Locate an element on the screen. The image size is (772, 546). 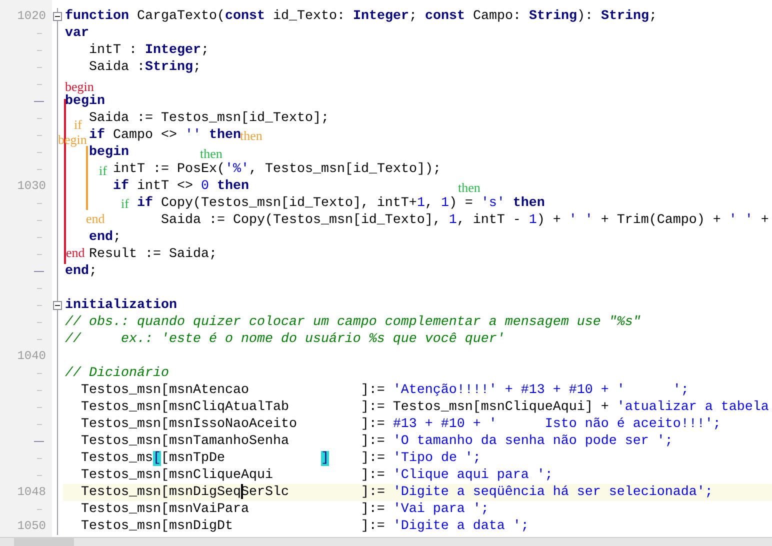
code-line: if intT <> 0 then is located at coordinates (181, 186).